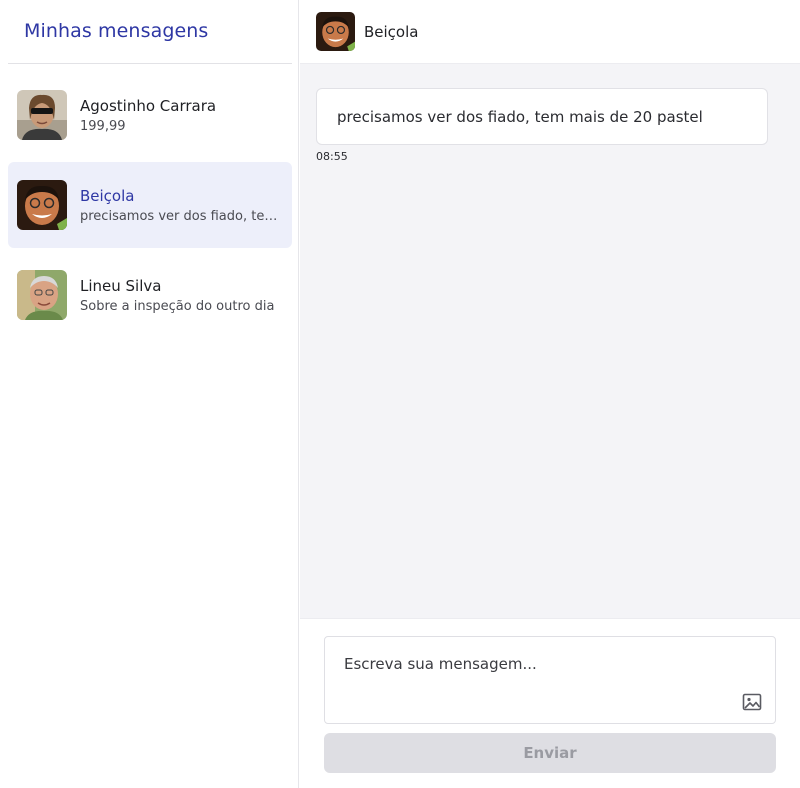  Describe the element at coordinates (550, 753) in the screenshot. I see `send-button: Enviar` at that location.